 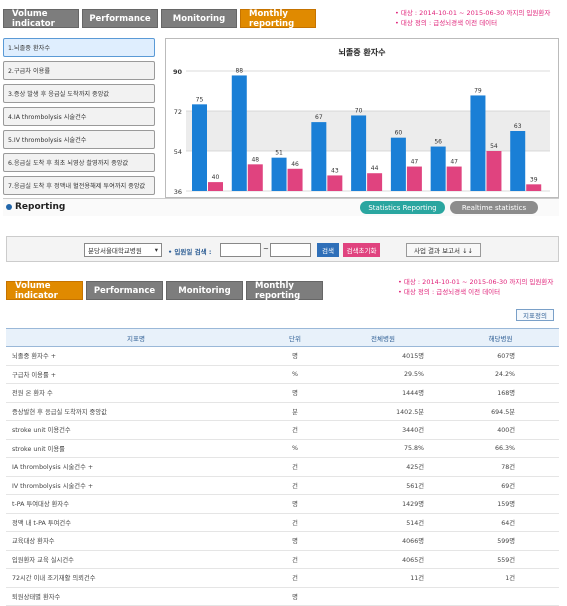 I want to click on menu-item-ia-thrombolysis: 4.IA thrombolysis 시술건수, so click(x=79, y=116).